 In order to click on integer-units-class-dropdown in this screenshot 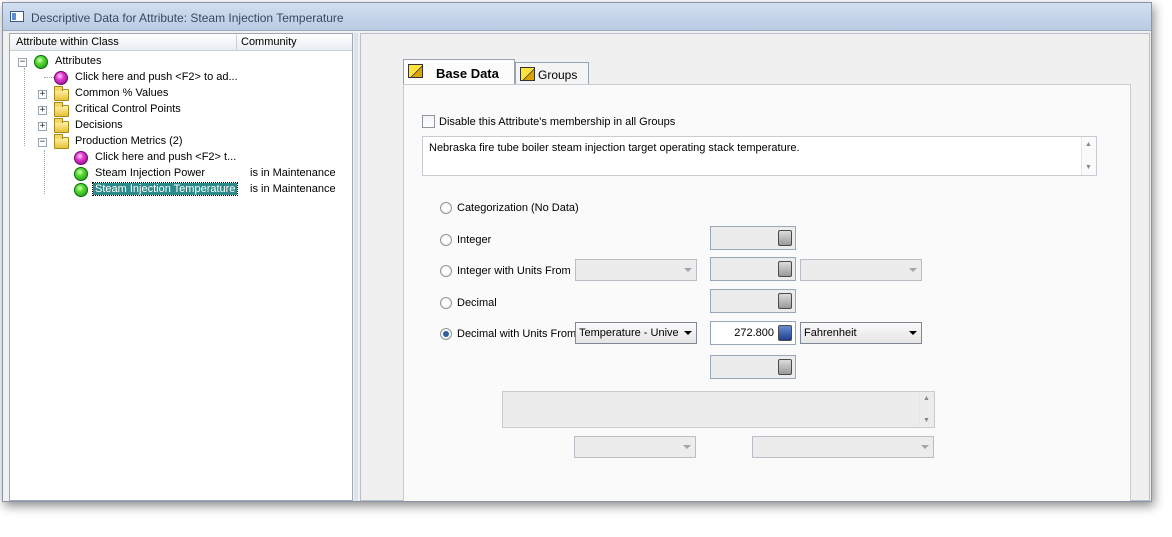, I will do `click(636, 270)`.